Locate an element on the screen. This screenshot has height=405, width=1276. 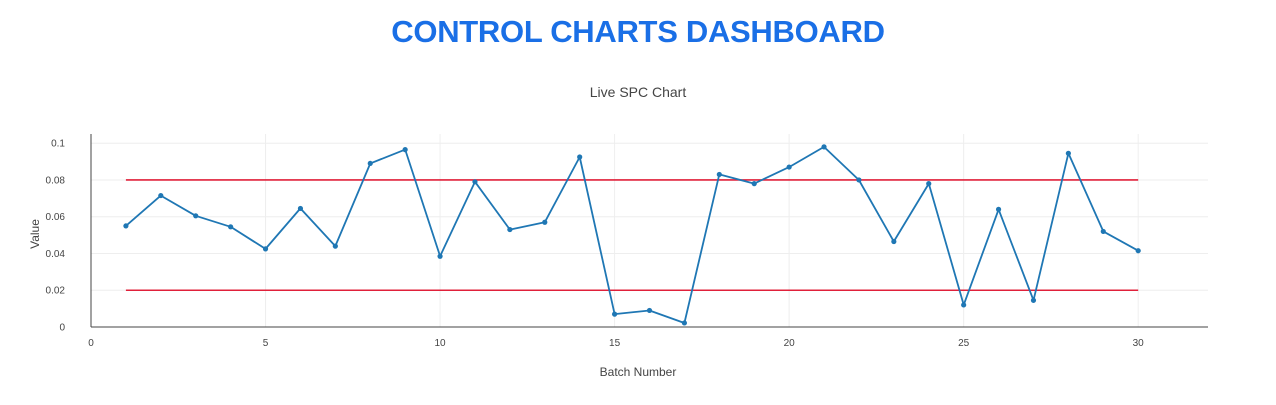
y-tick-label: 0.02 is located at coordinates (56, 291).